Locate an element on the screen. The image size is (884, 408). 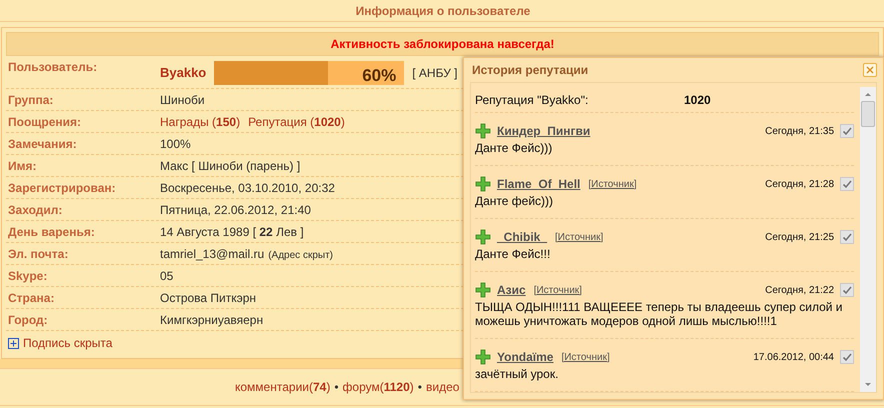
field-value: Пятница, 22.06.2012, 21:40 is located at coordinates (235, 210).